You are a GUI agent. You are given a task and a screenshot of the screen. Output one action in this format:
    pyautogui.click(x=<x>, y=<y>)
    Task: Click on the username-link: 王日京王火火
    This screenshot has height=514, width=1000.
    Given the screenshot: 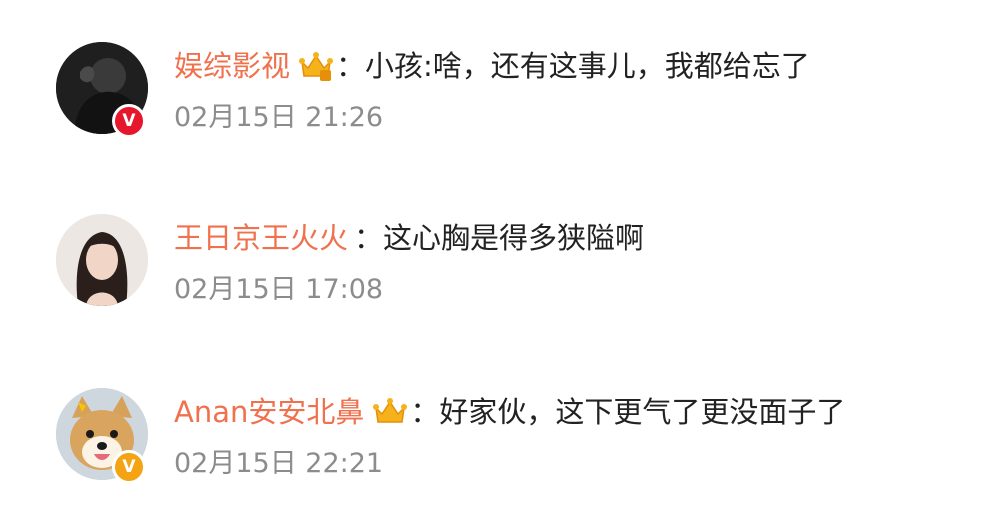 What is the action you would take?
    pyautogui.click(x=261, y=238)
    